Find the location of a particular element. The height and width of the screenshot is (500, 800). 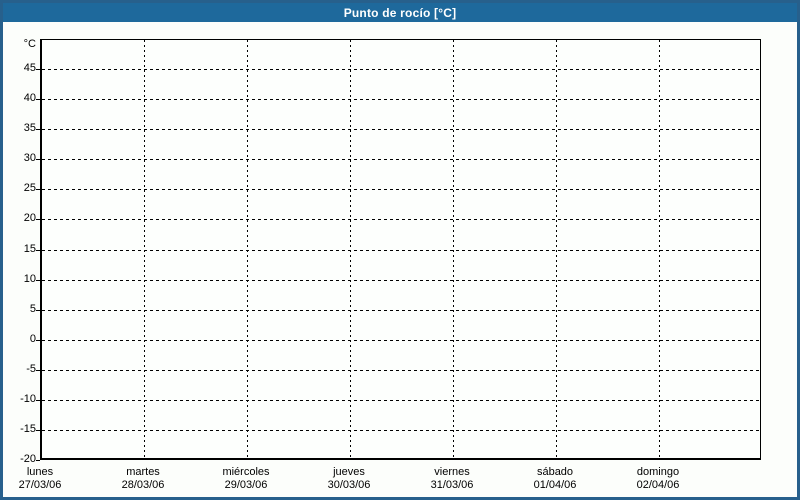

y-axis-label: 20 is located at coordinates (29, 218).